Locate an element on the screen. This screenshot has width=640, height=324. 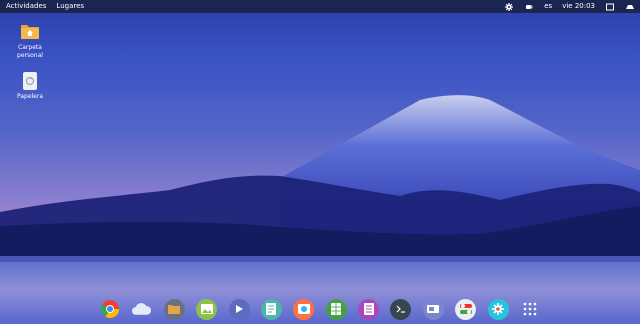
language-indicator: es is located at coordinates (548, 6).